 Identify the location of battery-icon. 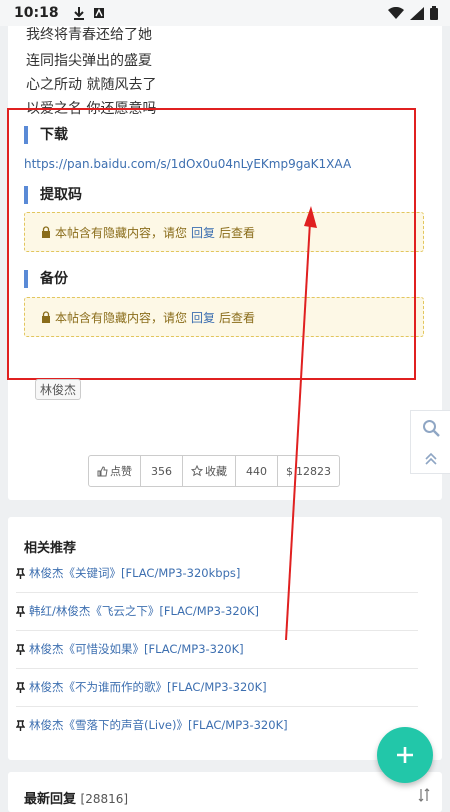
(434, 13).